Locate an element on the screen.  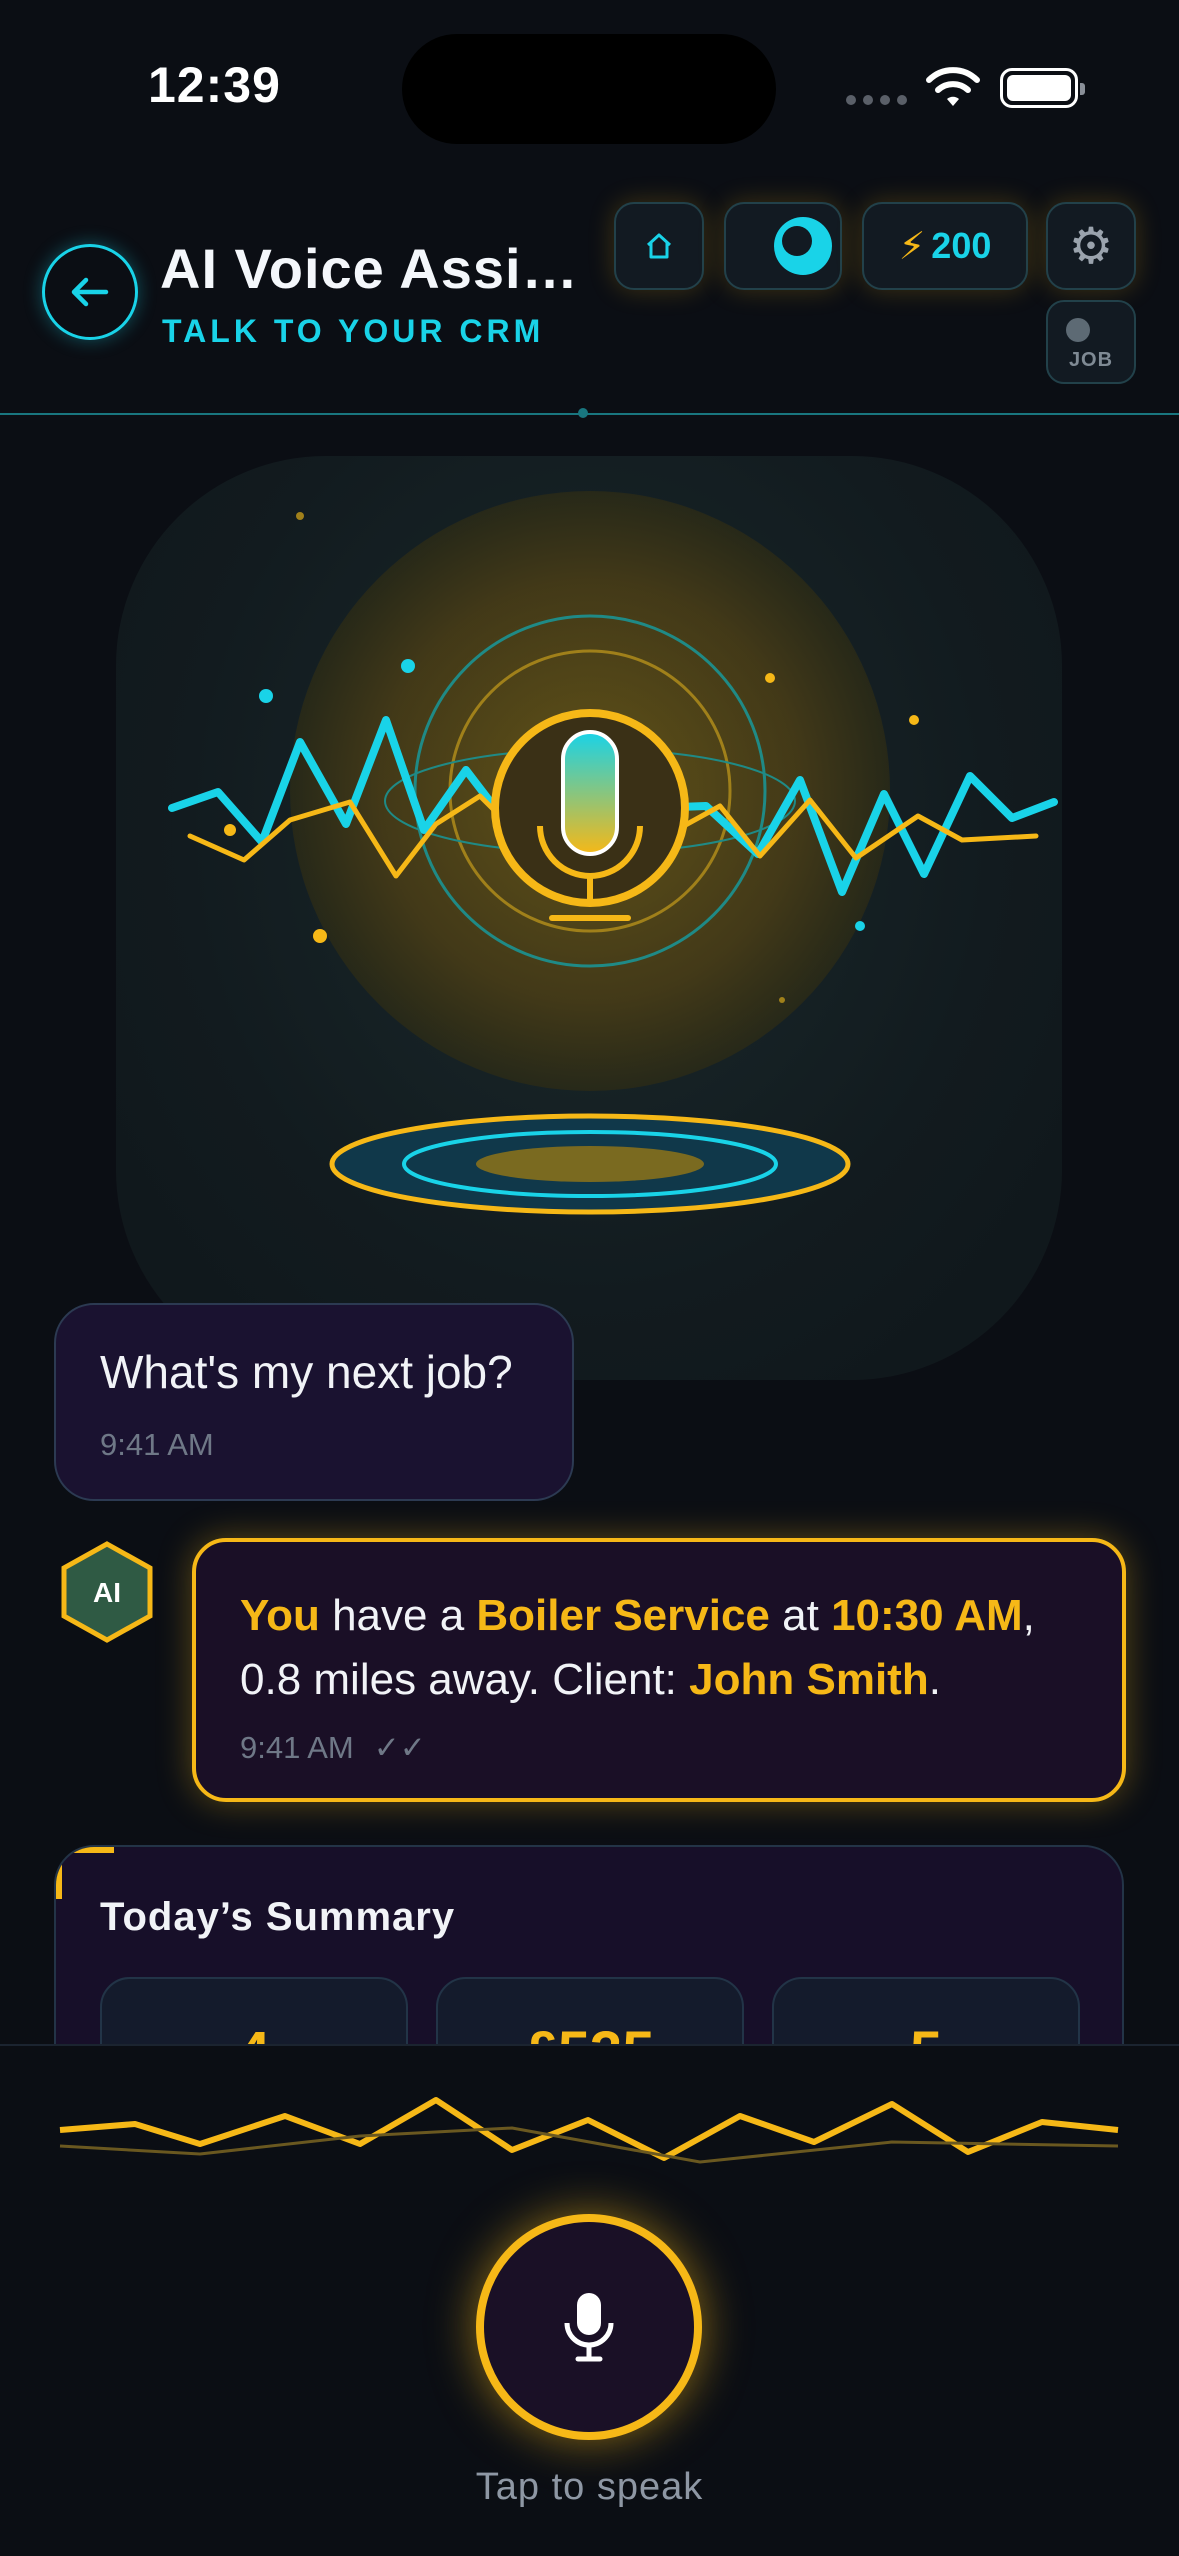
back-button is located at coordinates (90, 292).